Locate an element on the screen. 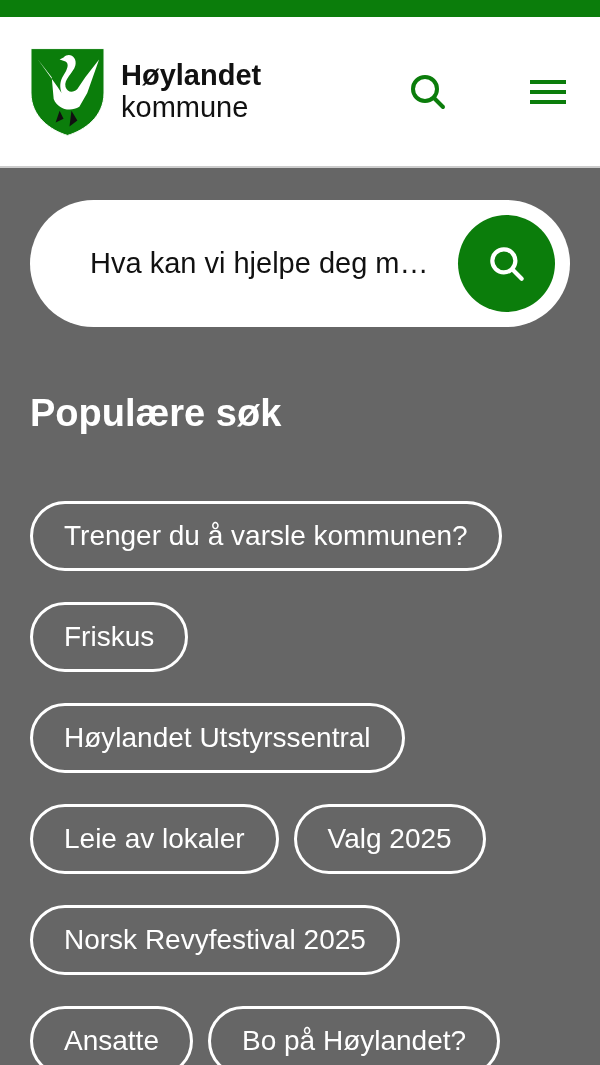 The image size is (600, 1065). municipality-name: Høylandet is located at coordinates (191, 75).